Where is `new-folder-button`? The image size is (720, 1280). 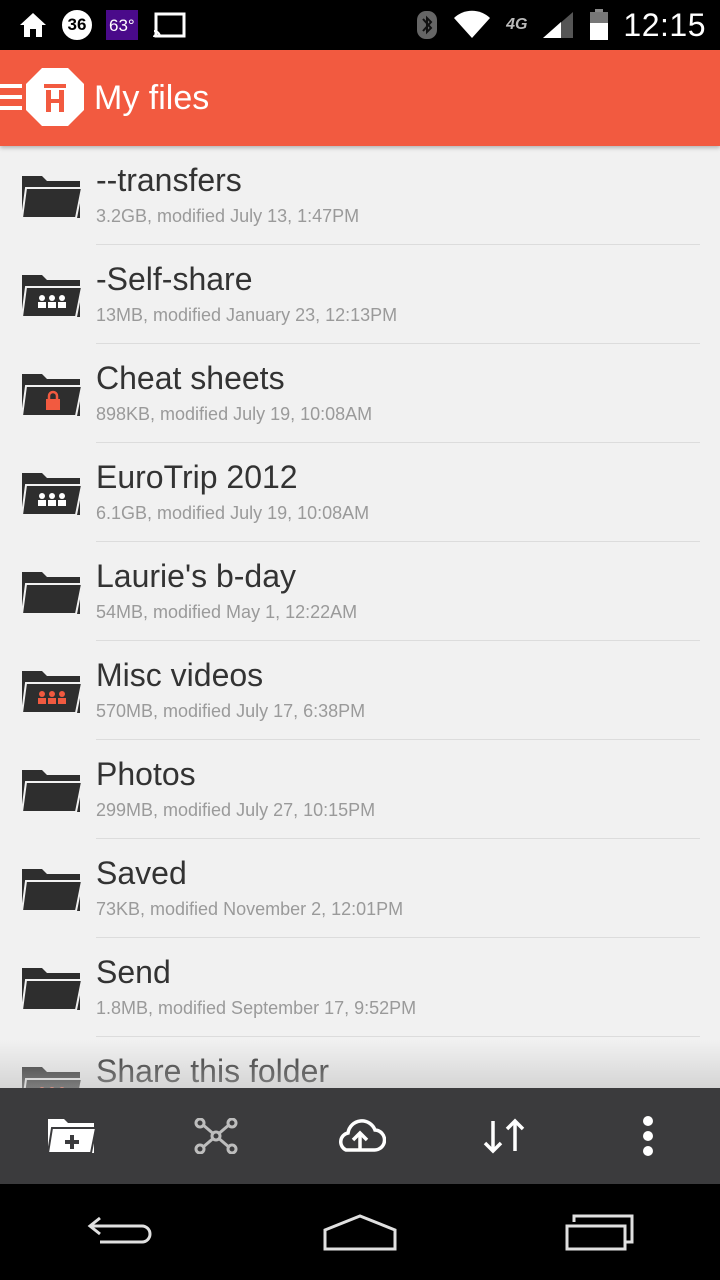 new-folder-button is located at coordinates (72, 1136).